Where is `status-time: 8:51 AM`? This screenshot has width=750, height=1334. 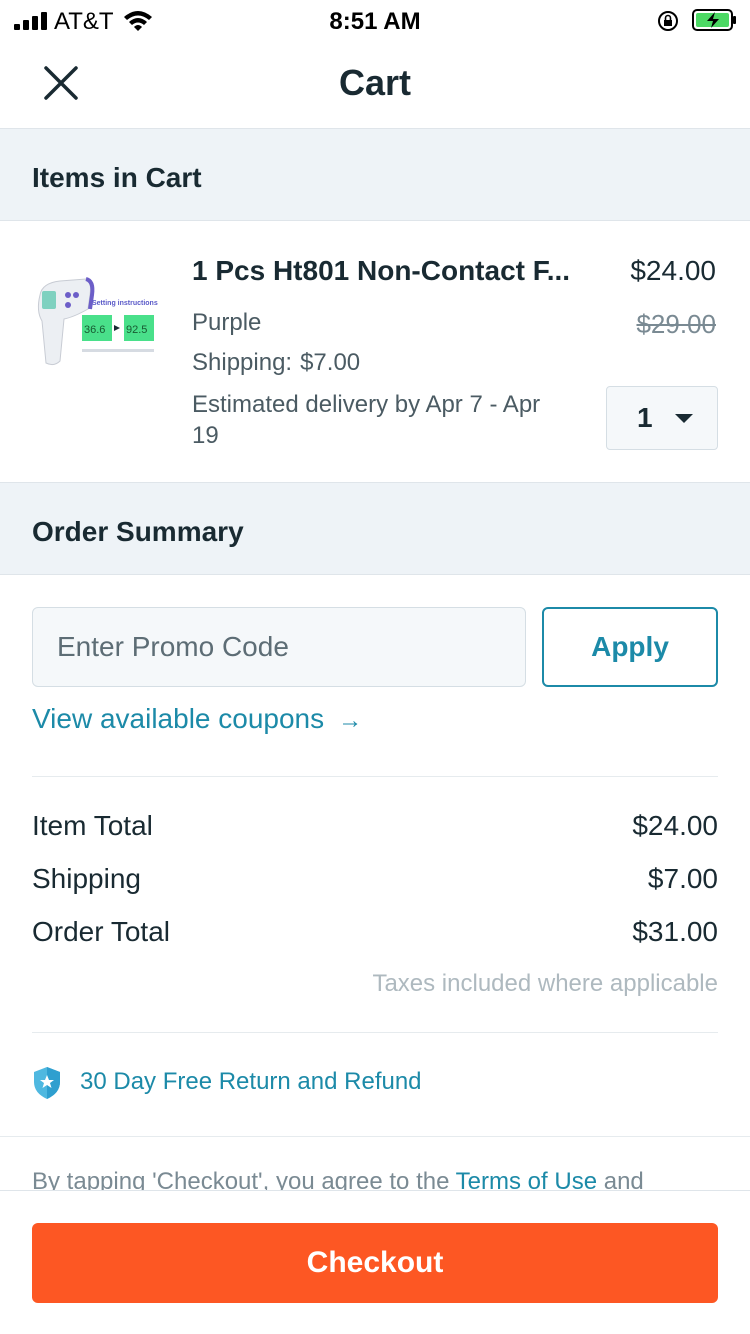
status-time: 8:51 AM is located at coordinates (375, 21).